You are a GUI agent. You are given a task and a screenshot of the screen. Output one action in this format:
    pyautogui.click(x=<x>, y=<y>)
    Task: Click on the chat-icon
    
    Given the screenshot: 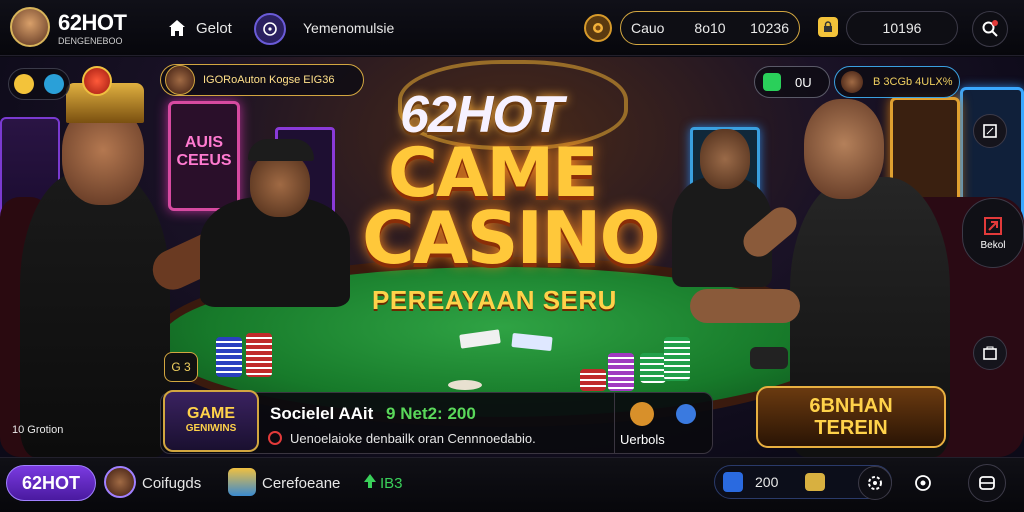 What is the action you would take?
    pyautogui.click(x=54, y=84)
    